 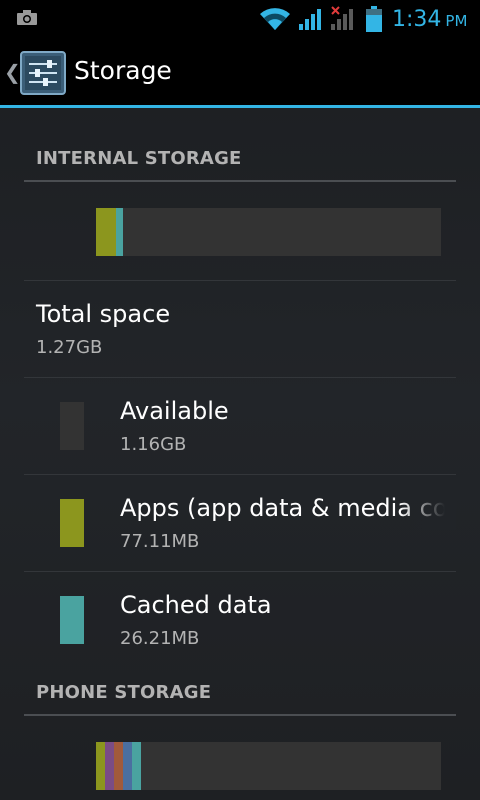 What do you see at coordinates (374, 19) in the screenshot?
I see `battery-icon` at bounding box center [374, 19].